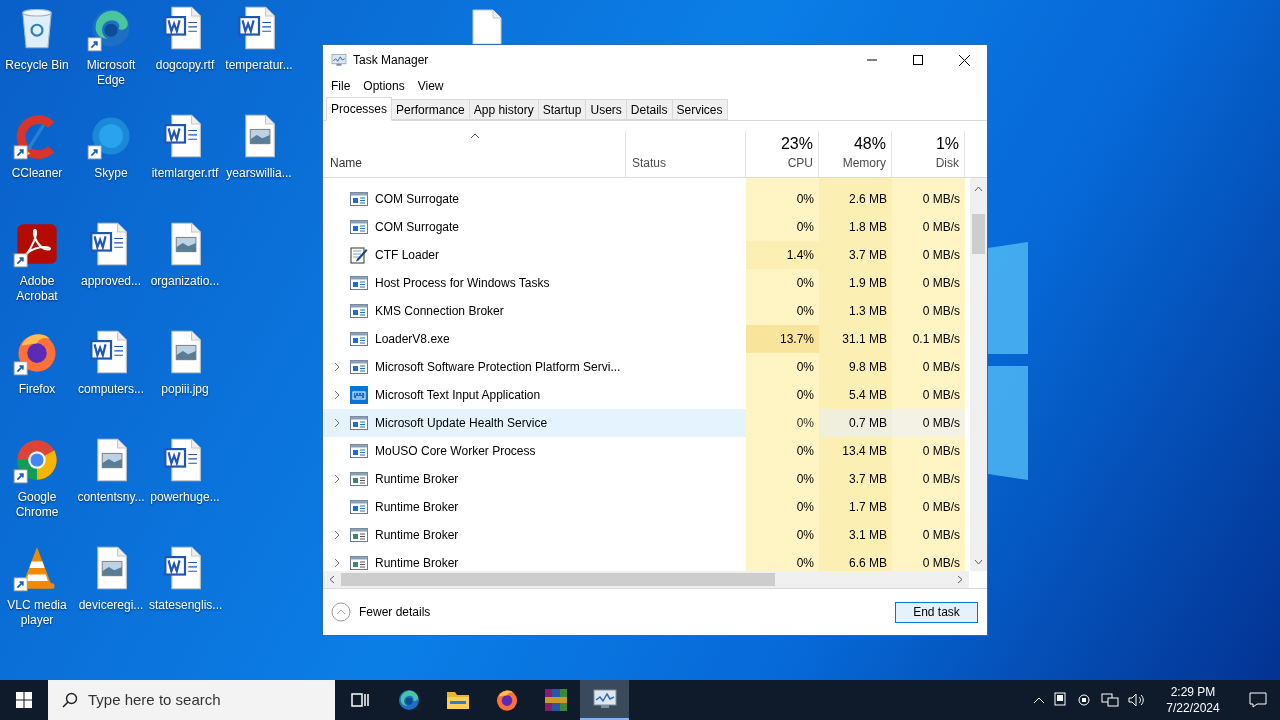 The width and height of the screenshot is (1280, 720). Describe the element at coordinates (688, 163) in the screenshot. I see `column-header: Status` at that location.